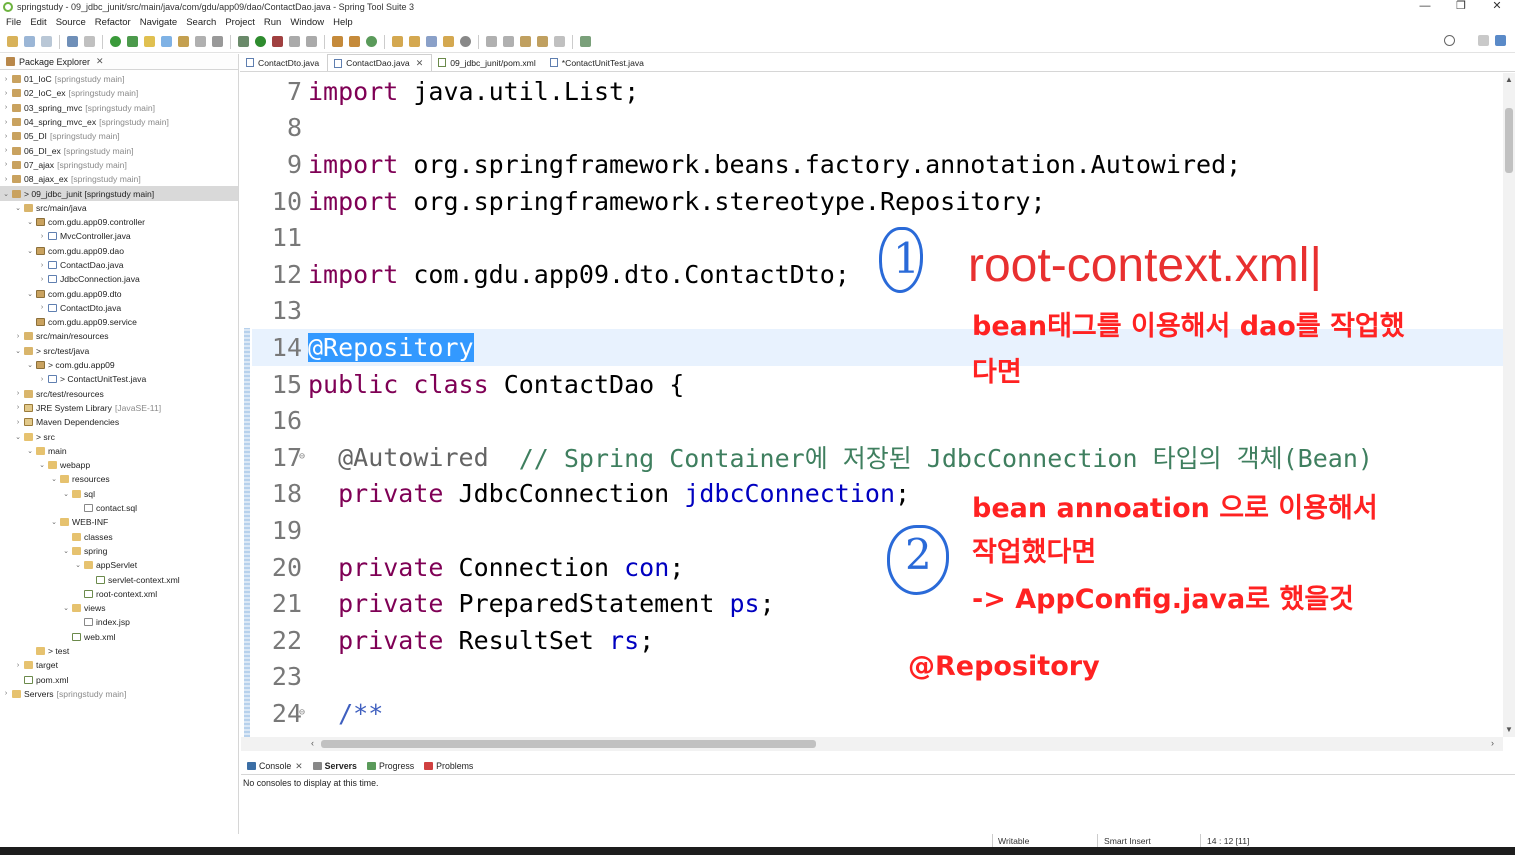  What do you see at coordinates (119, 565) in the screenshot?
I see `tree-item: ⌄ appServlet` at bounding box center [119, 565].